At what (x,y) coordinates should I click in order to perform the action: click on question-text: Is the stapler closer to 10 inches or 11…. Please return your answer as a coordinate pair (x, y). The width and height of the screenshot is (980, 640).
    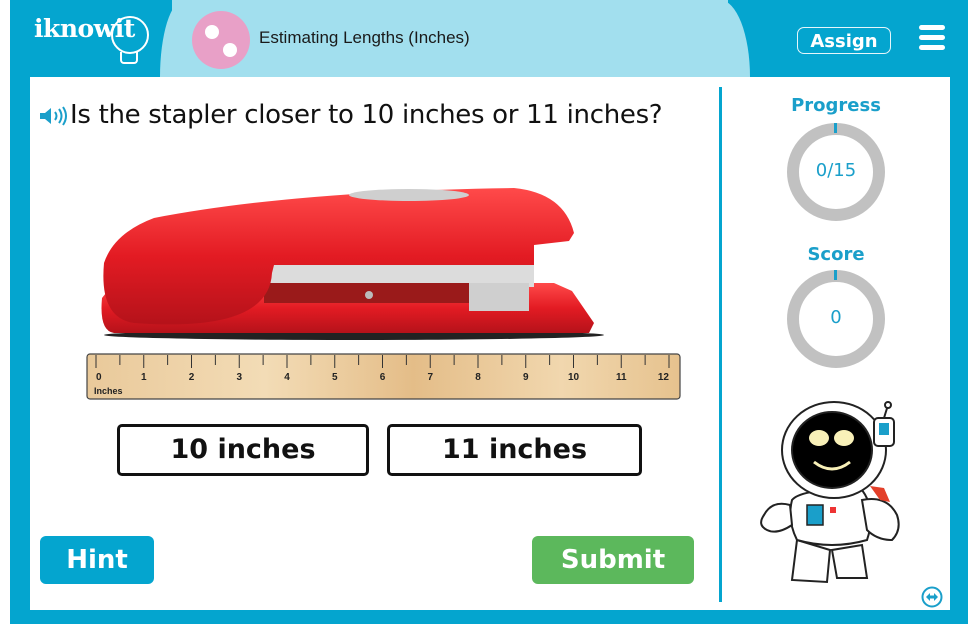
    Looking at the image, I should click on (366, 115).